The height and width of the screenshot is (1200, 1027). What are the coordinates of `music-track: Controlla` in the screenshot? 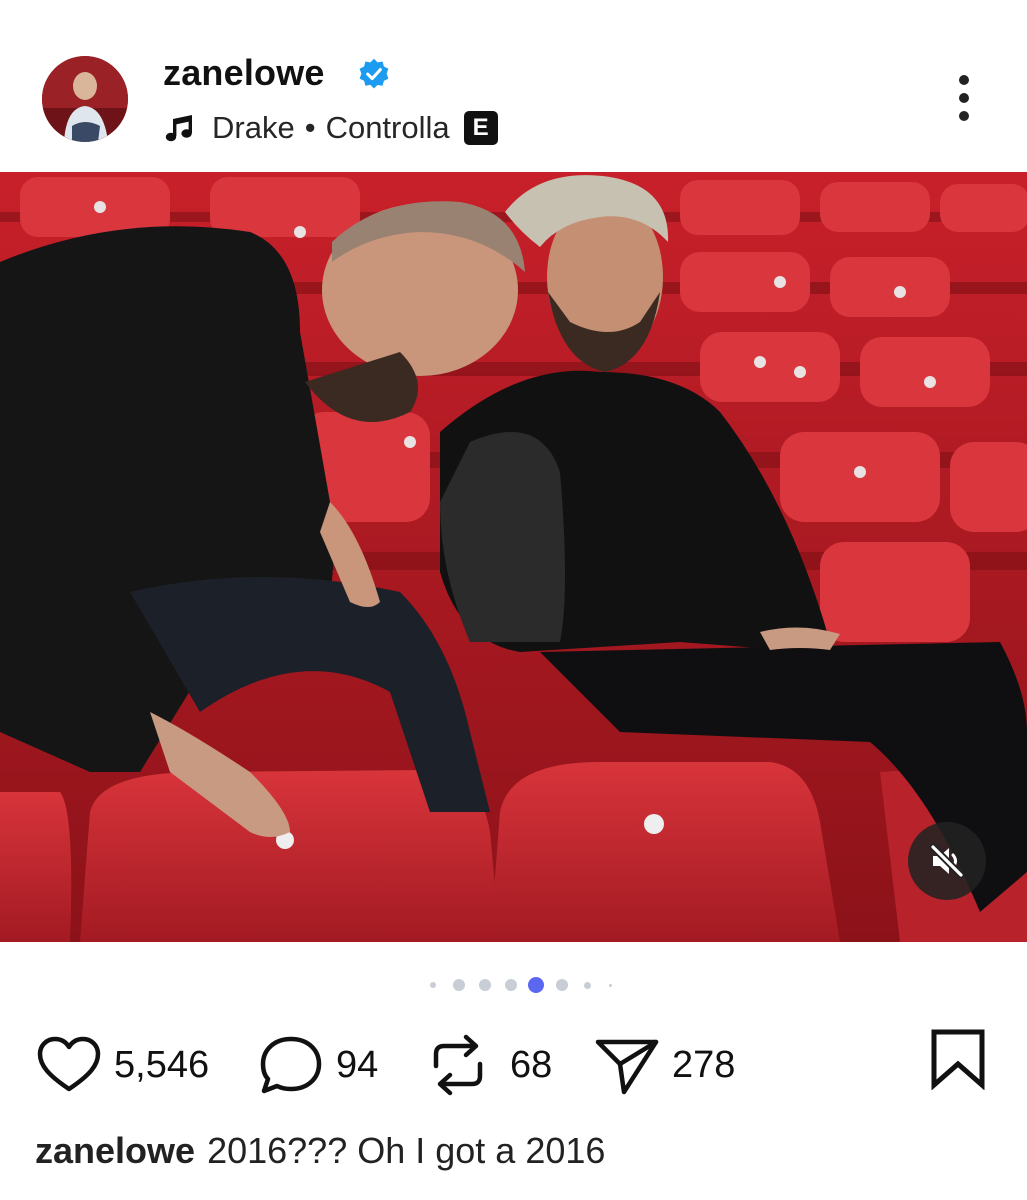 It's located at (387, 127).